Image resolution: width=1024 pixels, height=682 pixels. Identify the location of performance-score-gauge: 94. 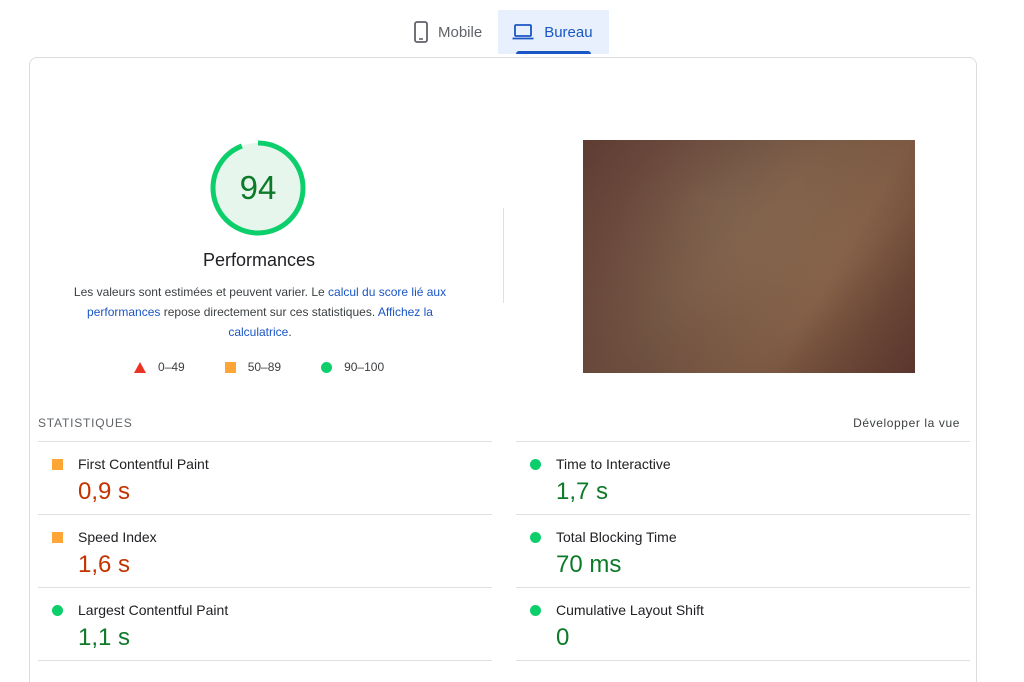
(258, 188).